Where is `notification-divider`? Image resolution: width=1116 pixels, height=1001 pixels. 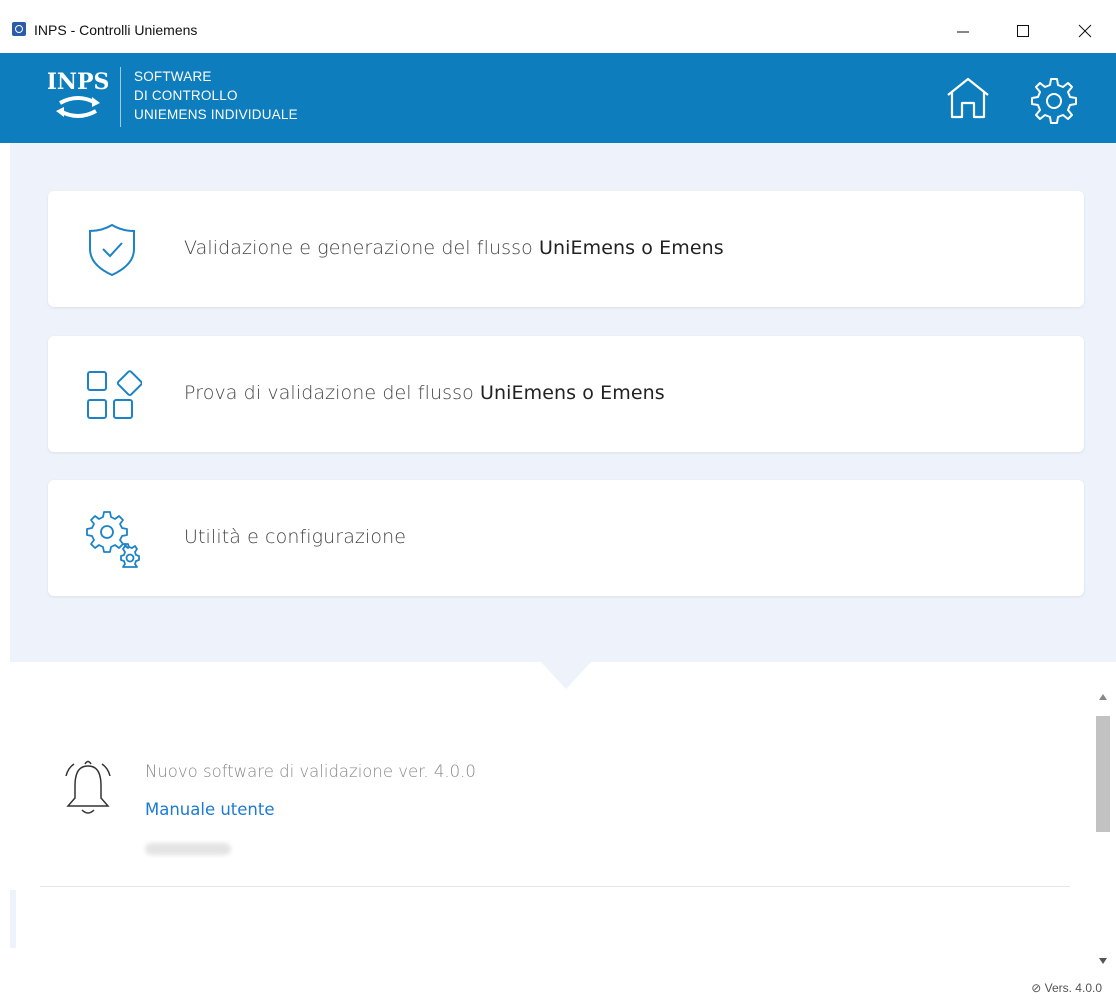
notification-divider is located at coordinates (555, 886).